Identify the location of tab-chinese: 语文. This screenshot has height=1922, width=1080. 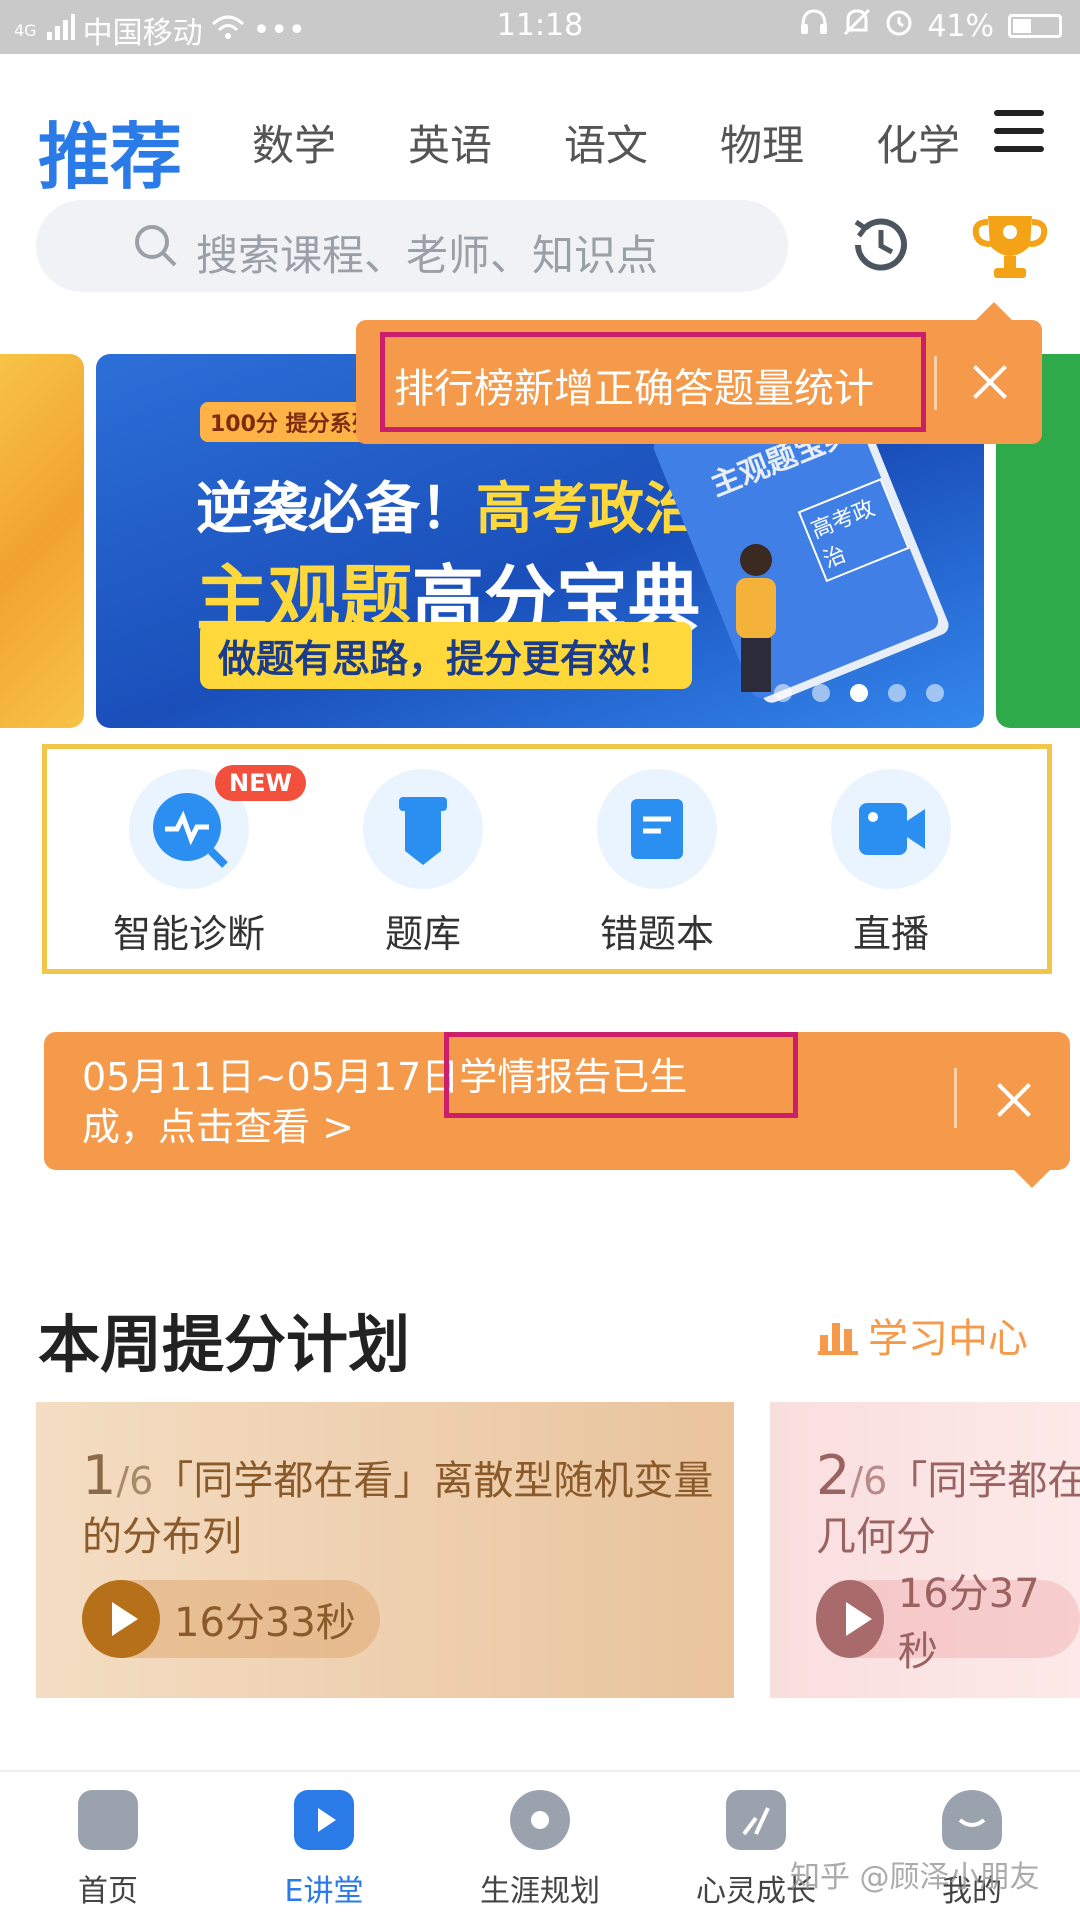
(606, 142).